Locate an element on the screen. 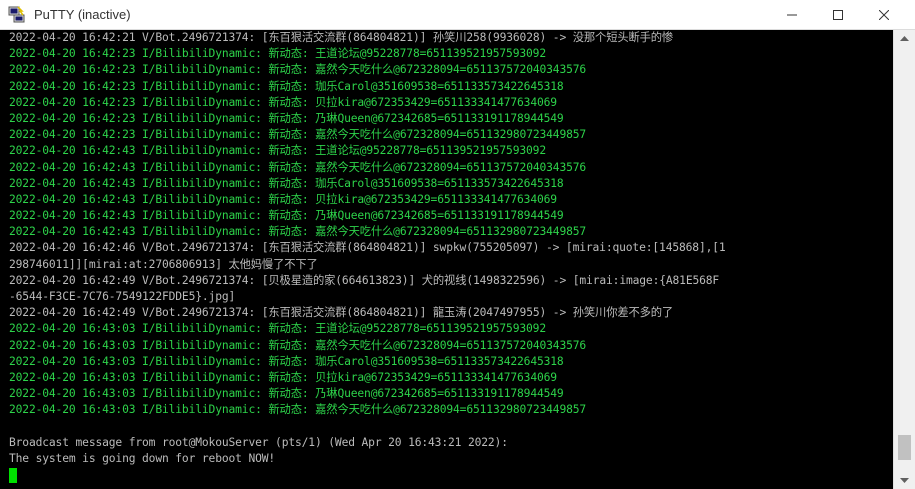 The image size is (915, 489). terminal-cursor is located at coordinates (13, 476).